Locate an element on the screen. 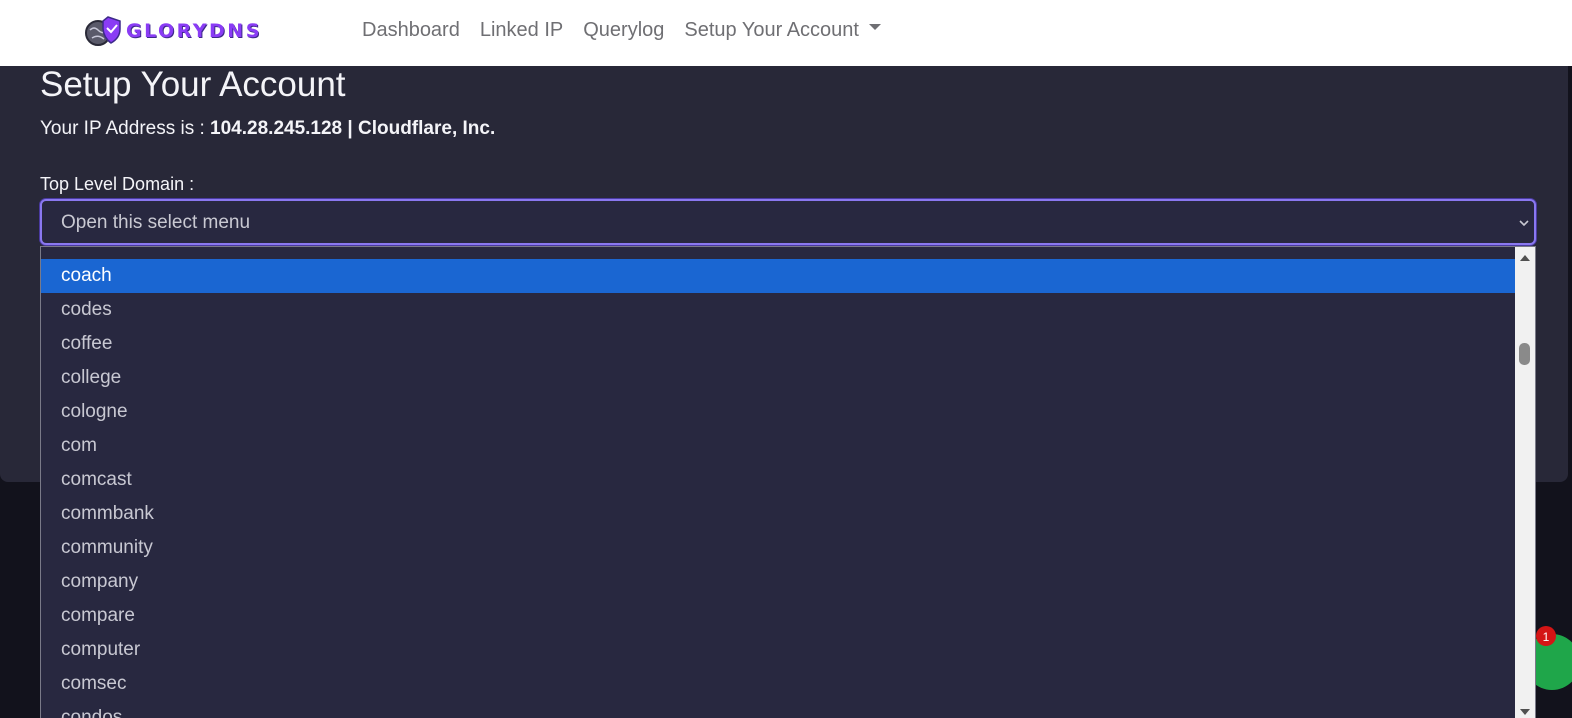 Image resolution: width=1572 pixels, height=718 pixels. shield-globe-icon is located at coordinates (103, 31).